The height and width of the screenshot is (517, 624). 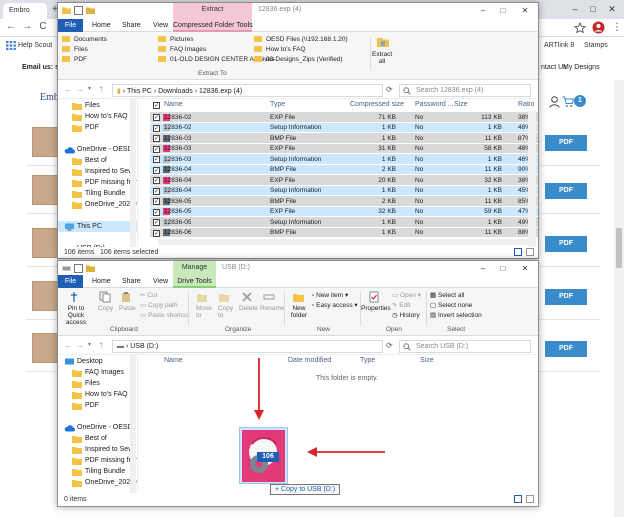 I want to click on usb-nav-scrollbar, so click(x=133, y=424).